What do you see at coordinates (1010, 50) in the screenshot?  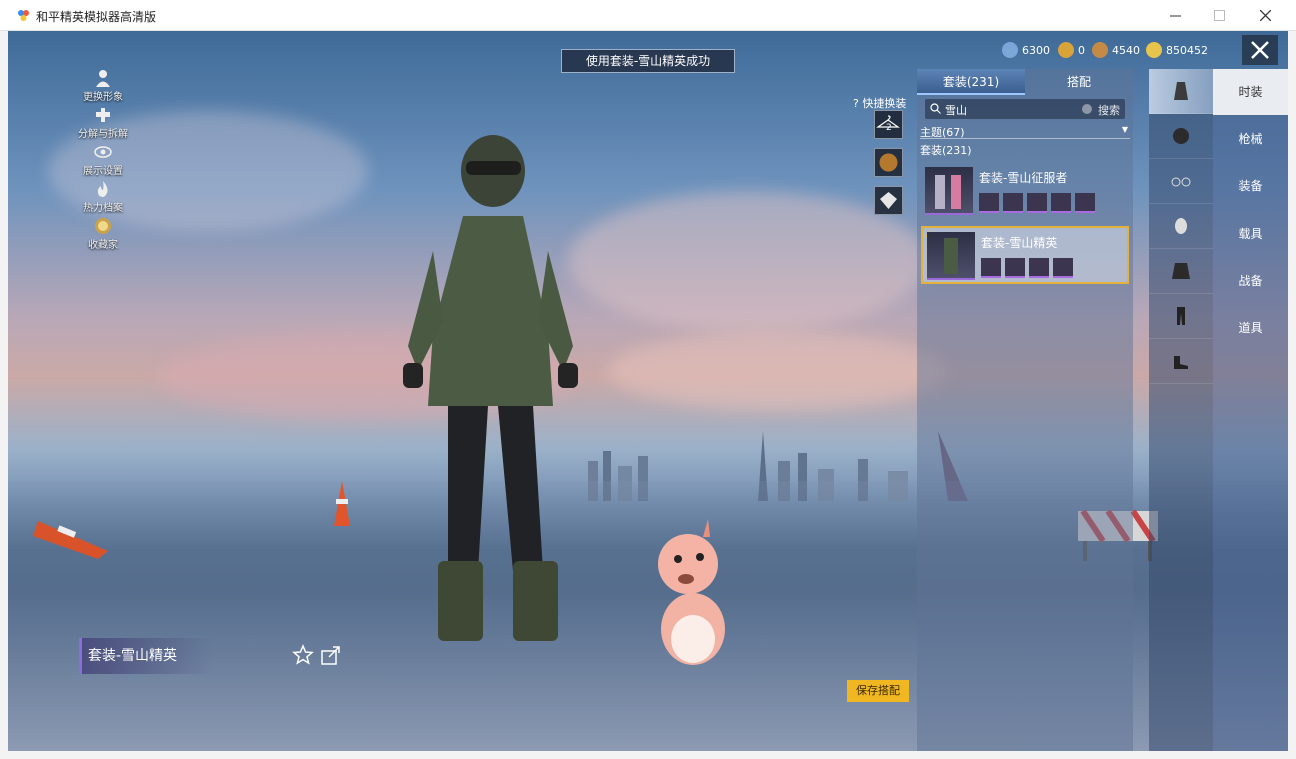 I see `coin-blue-icon` at bounding box center [1010, 50].